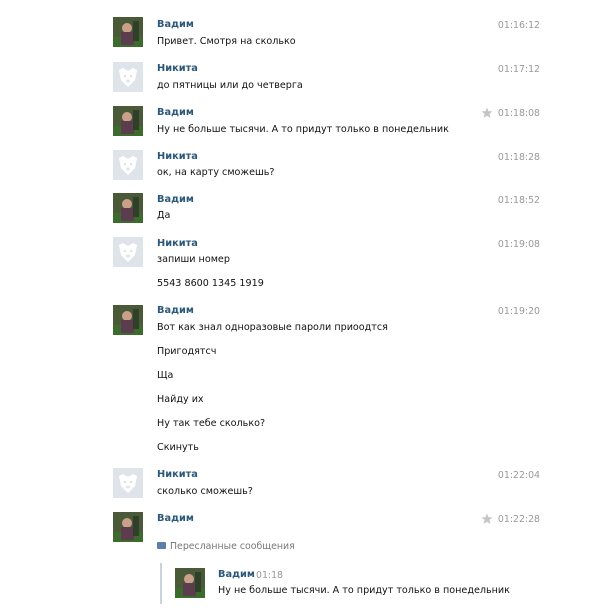 The width and height of the screenshot is (600, 612). What do you see at coordinates (187, 351) in the screenshot?
I see `message-text: Пригодятсч` at bounding box center [187, 351].